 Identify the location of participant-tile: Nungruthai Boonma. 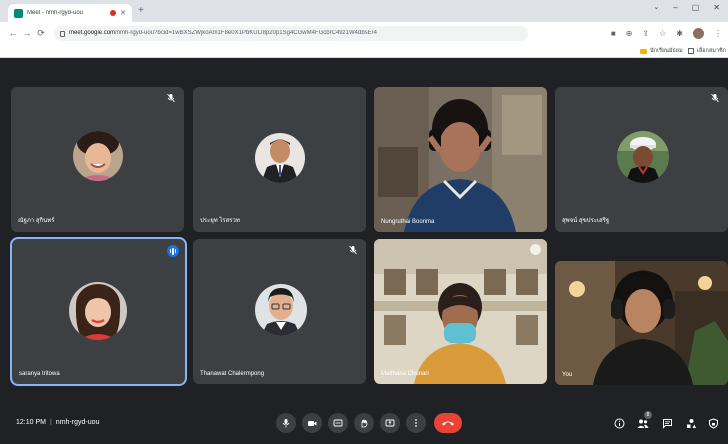
(460, 159).